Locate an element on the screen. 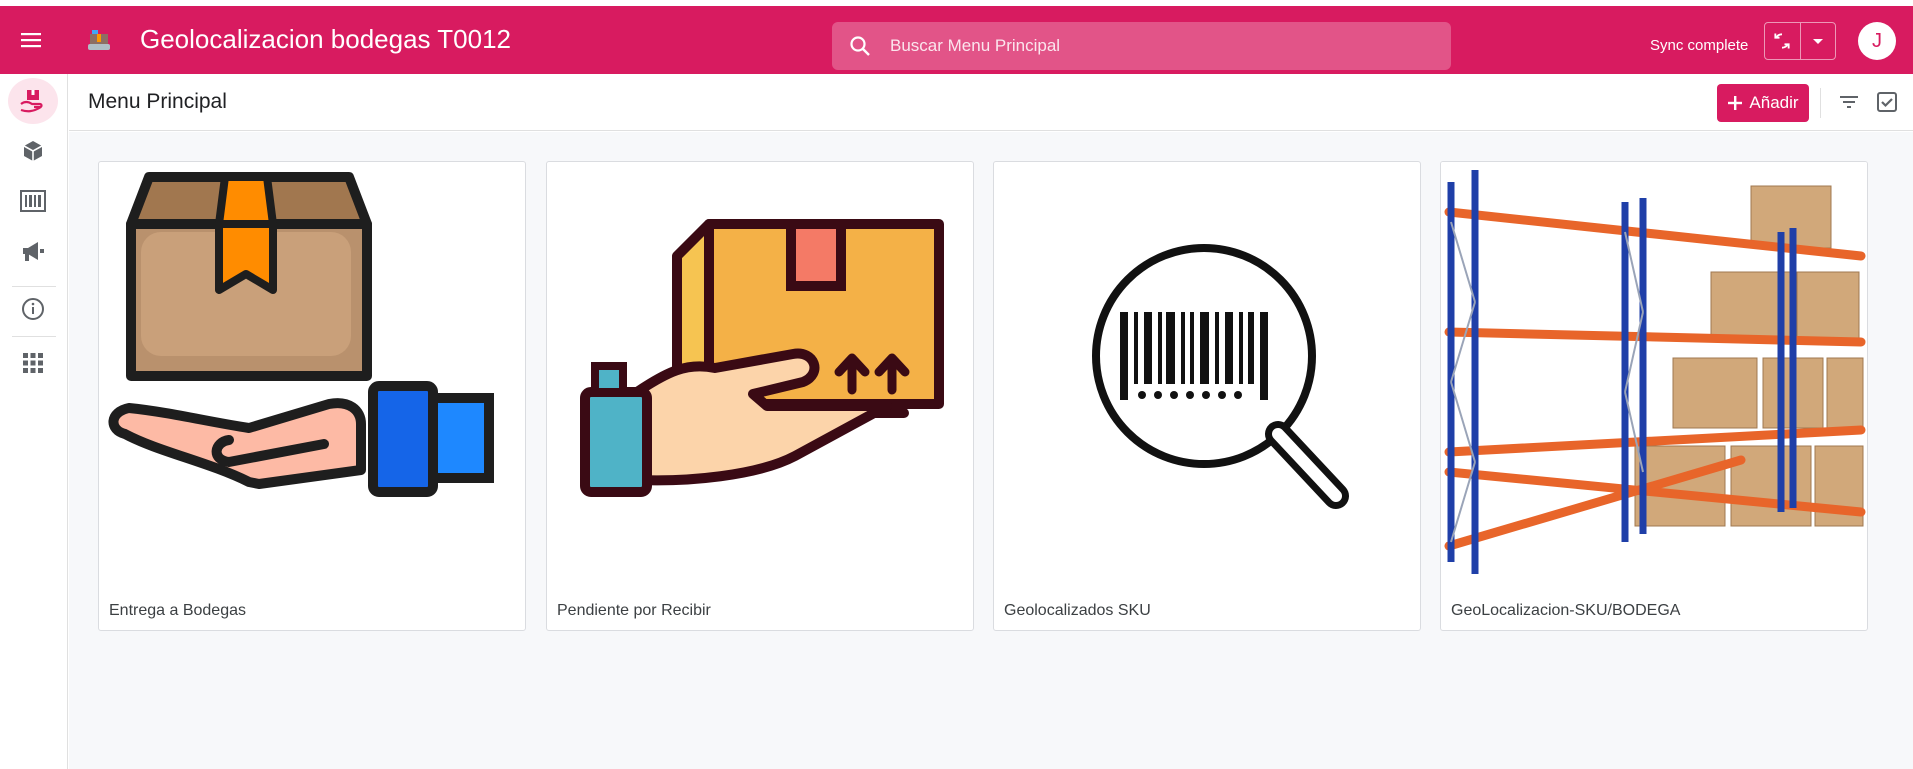 Image resolution: width=1913 pixels, height=769 pixels. app-logo-icon is located at coordinates (100, 40).